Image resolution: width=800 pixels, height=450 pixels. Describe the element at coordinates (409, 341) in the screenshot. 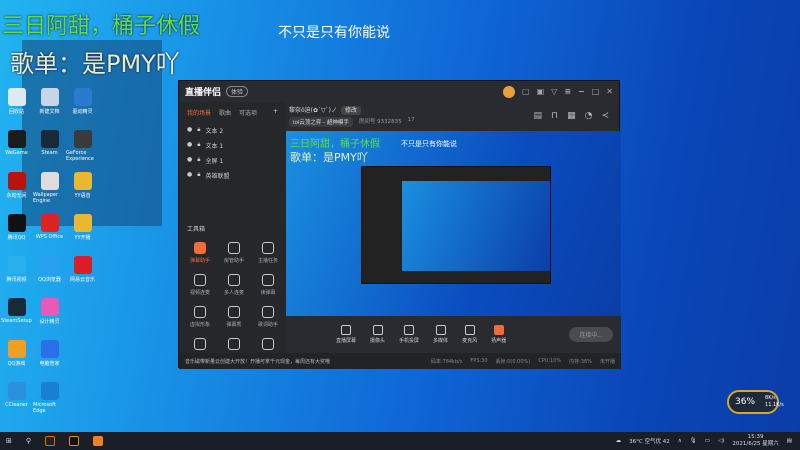

I see `source-label: 手机投屏` at that location.